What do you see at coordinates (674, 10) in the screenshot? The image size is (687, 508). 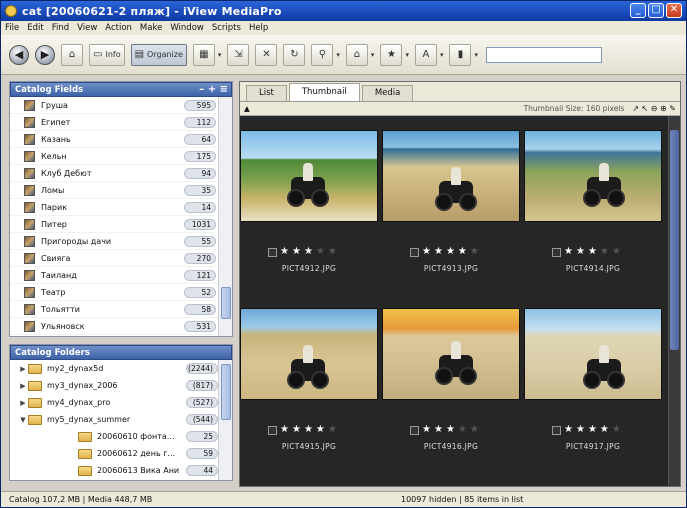 I see `close-button: ✕` at bounding box center [674, 10].